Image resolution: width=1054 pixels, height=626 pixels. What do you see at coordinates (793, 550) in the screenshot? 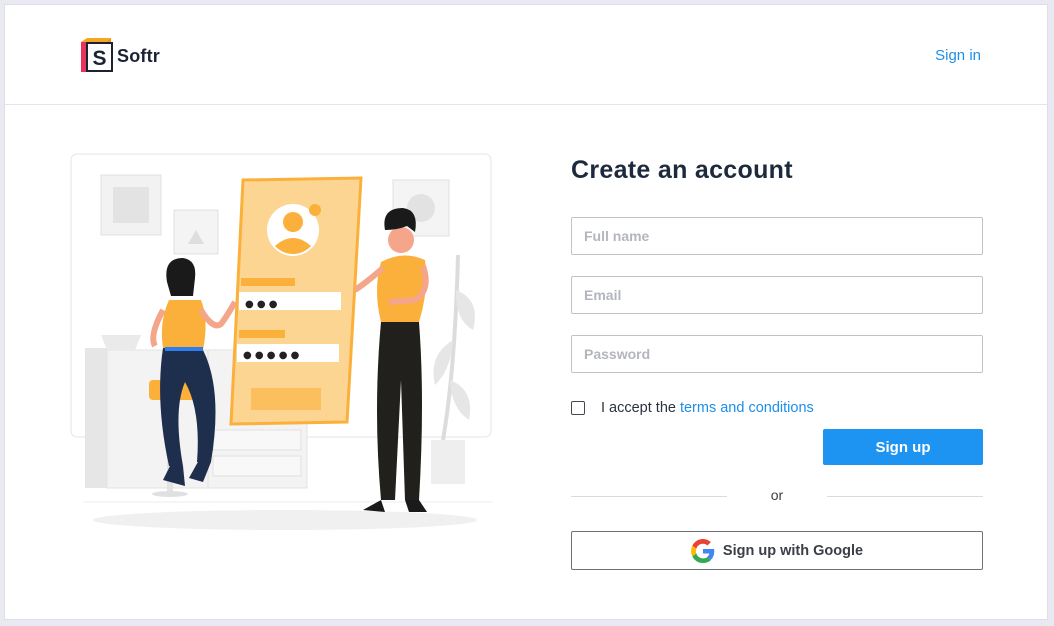
I see `google-signup-label: Sign up with Google` at bounding box center [793, 550].